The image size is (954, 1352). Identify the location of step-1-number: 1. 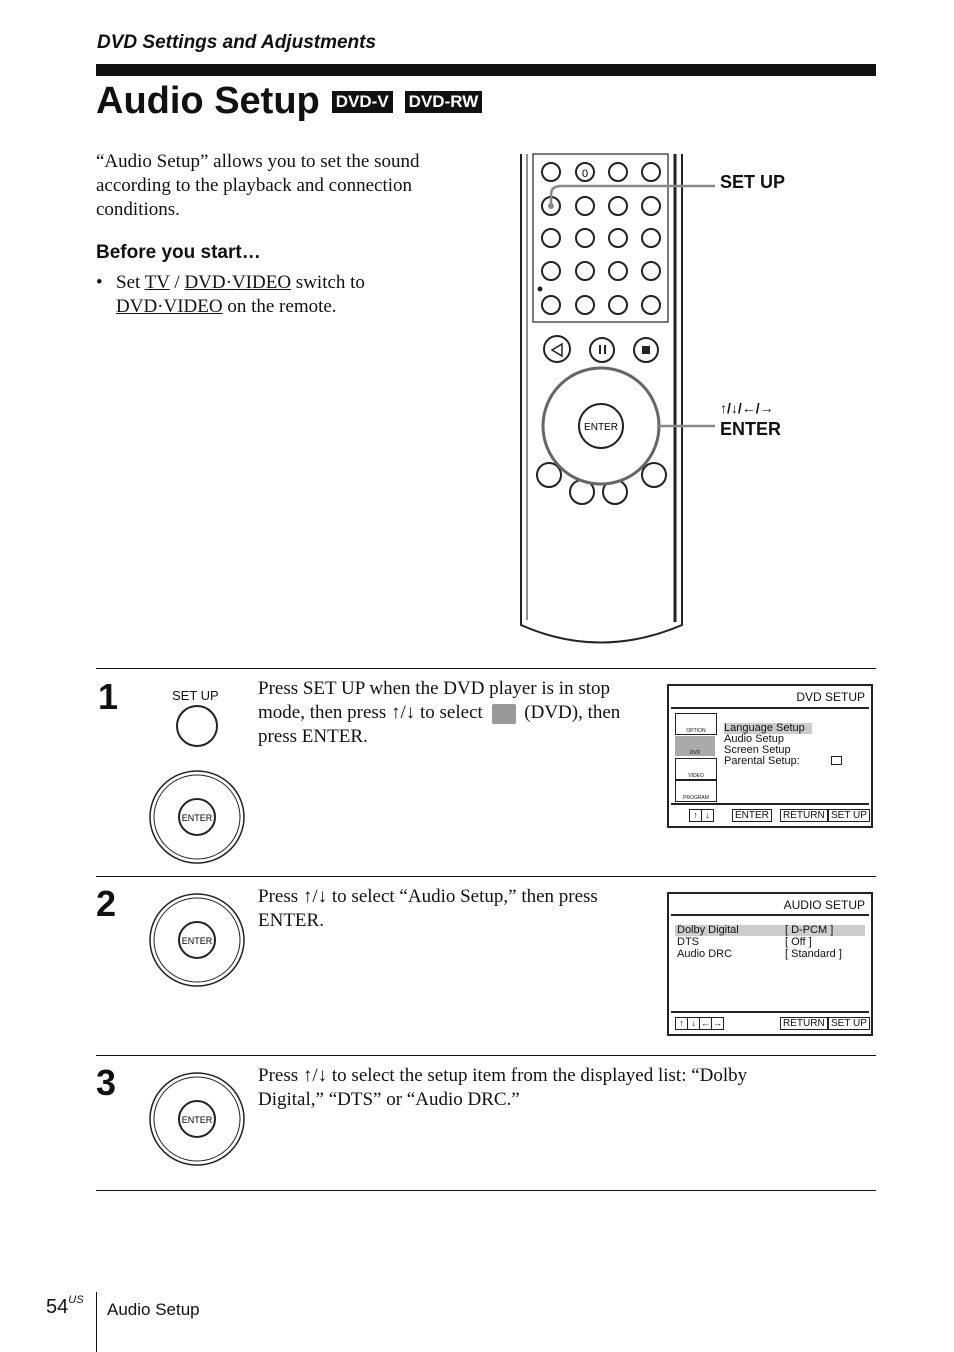
(108, 696).